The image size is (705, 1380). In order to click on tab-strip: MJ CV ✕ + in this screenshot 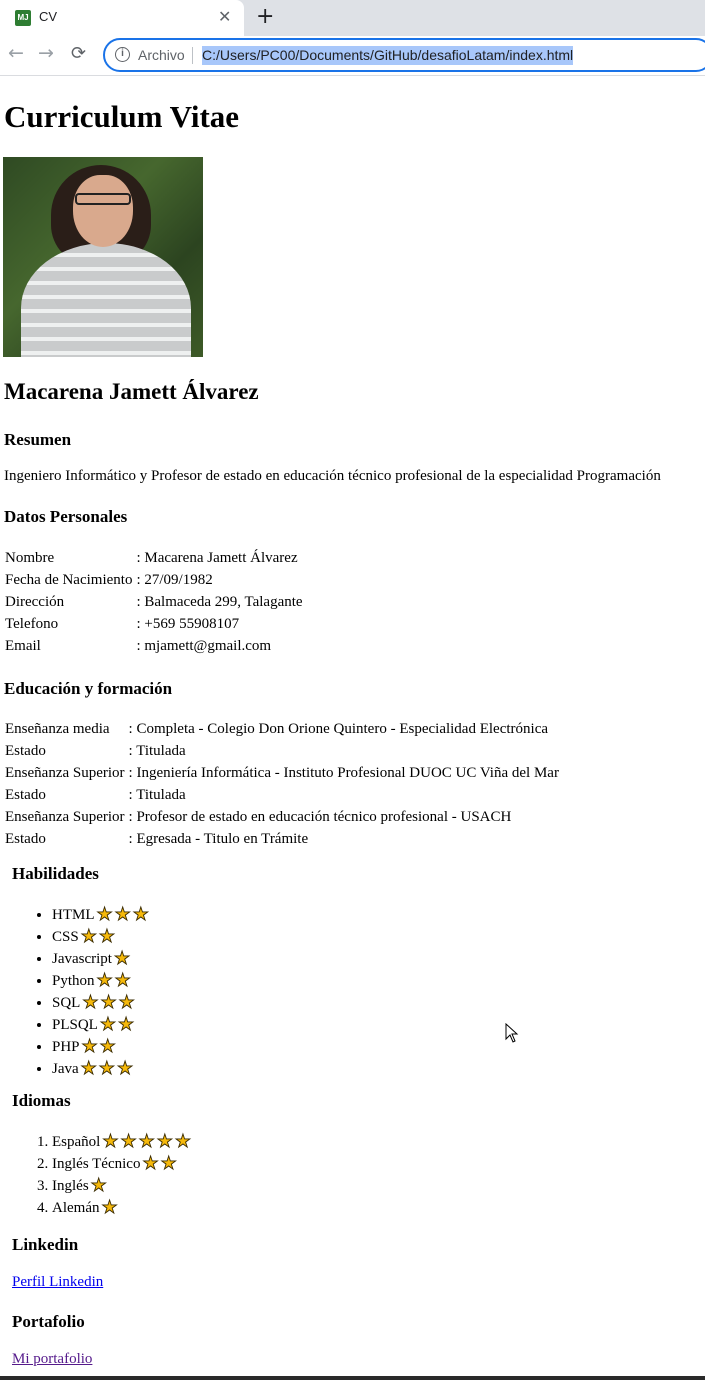, I will do `click(352, 18)`.